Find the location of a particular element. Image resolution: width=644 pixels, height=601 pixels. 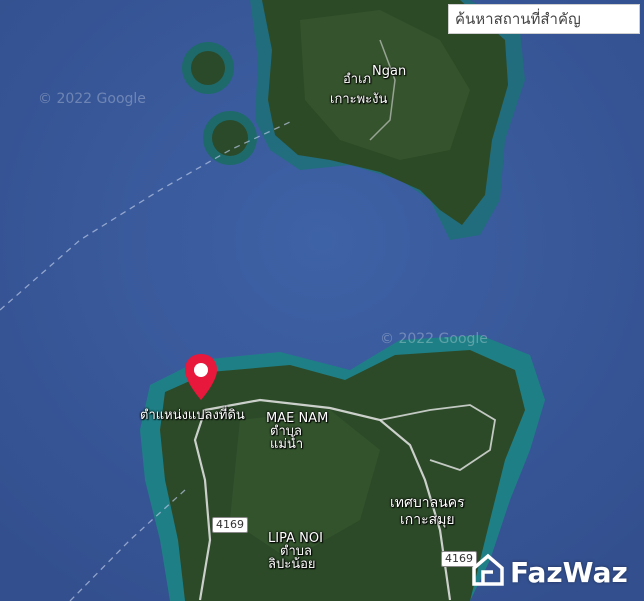

place-label-district: อำเภ is located at coordinates (357, 79).